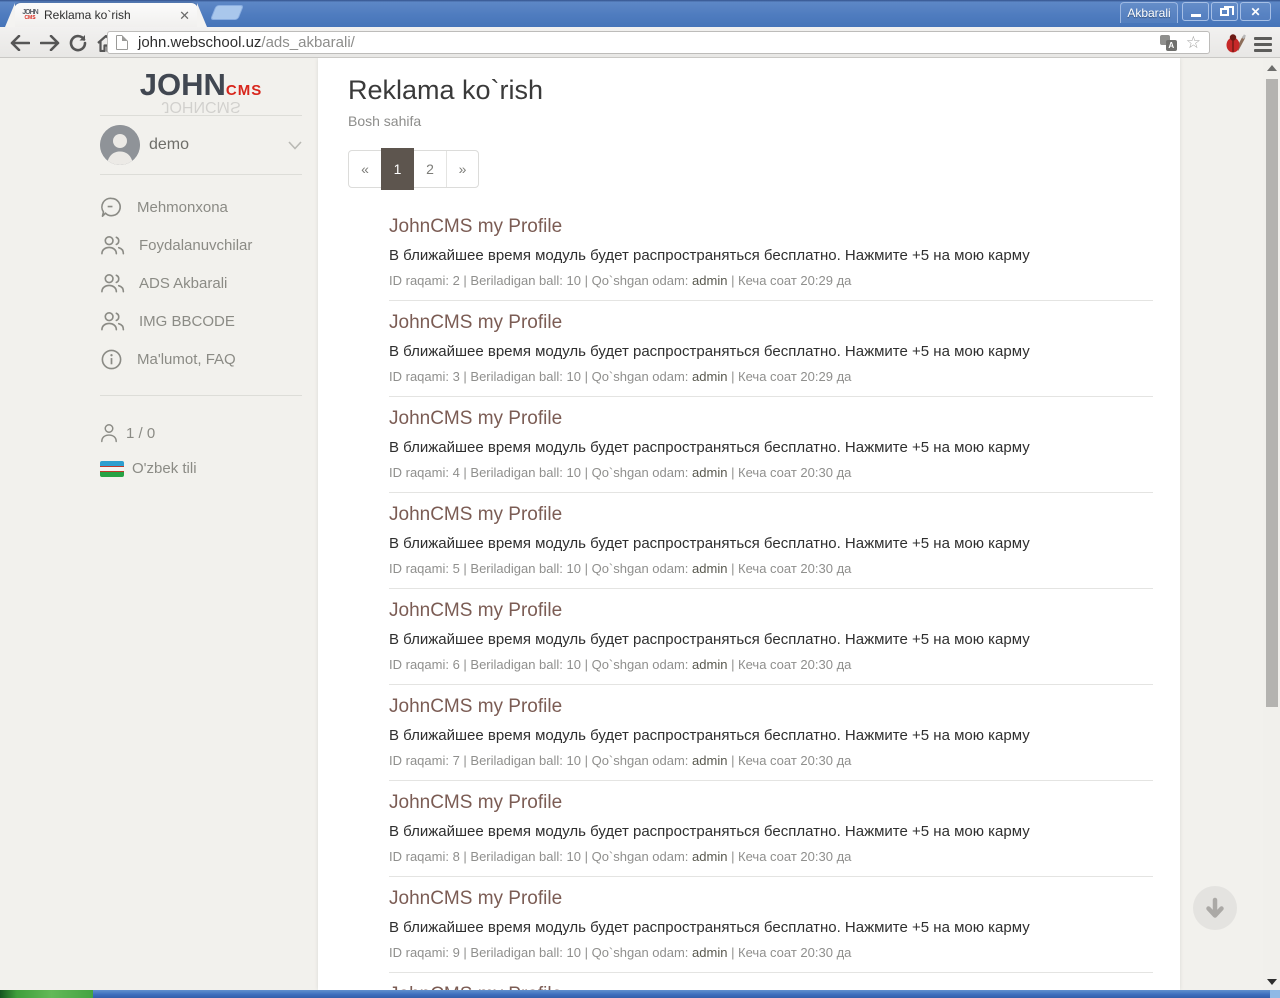  What do you see at coordinates (50, 43) in the screenshot?
I see `forward-button` at bounding box center [50, 43].